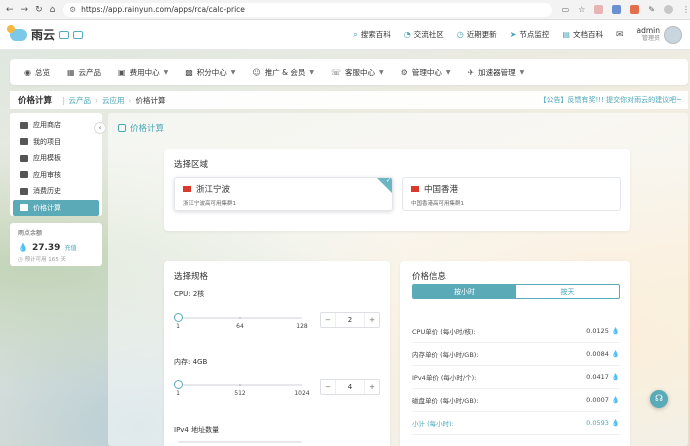 Image resolution: width=690 pixels, height=446 pixels. Describe the element at coordinates (620, 35) in the screenshot. I see `mail-icon: ✉` at that location.